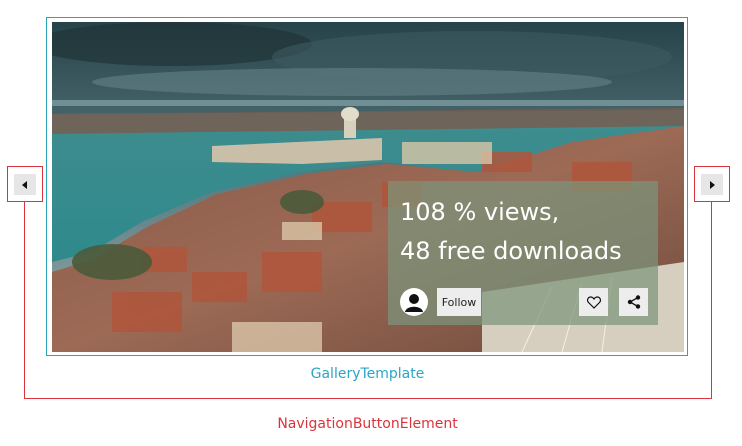 The width and height of the screenshot is (742, 446). Describe the element at coordinates (368, 398) in the screenshot. I see `nav-bracket-bottom` at that location.